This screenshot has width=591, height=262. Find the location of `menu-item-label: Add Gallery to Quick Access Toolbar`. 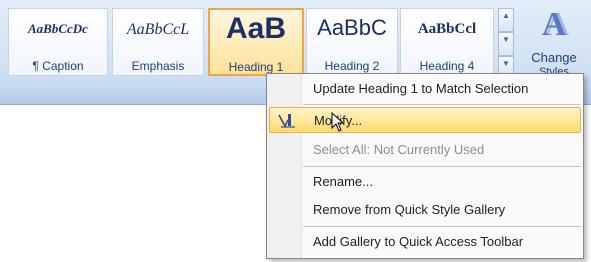

menu-item-label: Add Gallery to Quick Access Toolbar is located at coordinates (418, 241).